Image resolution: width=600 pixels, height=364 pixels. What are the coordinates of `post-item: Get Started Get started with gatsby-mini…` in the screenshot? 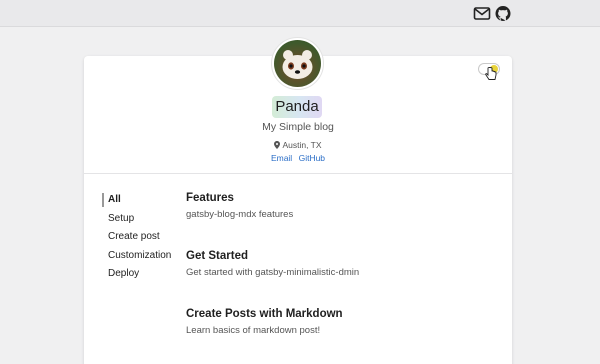 It's located at (272, 264).